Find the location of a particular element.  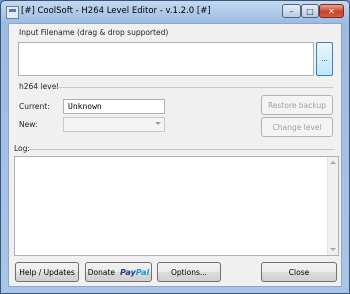

paypal-logo-pal: Pal is located at coordinates (142, 272).